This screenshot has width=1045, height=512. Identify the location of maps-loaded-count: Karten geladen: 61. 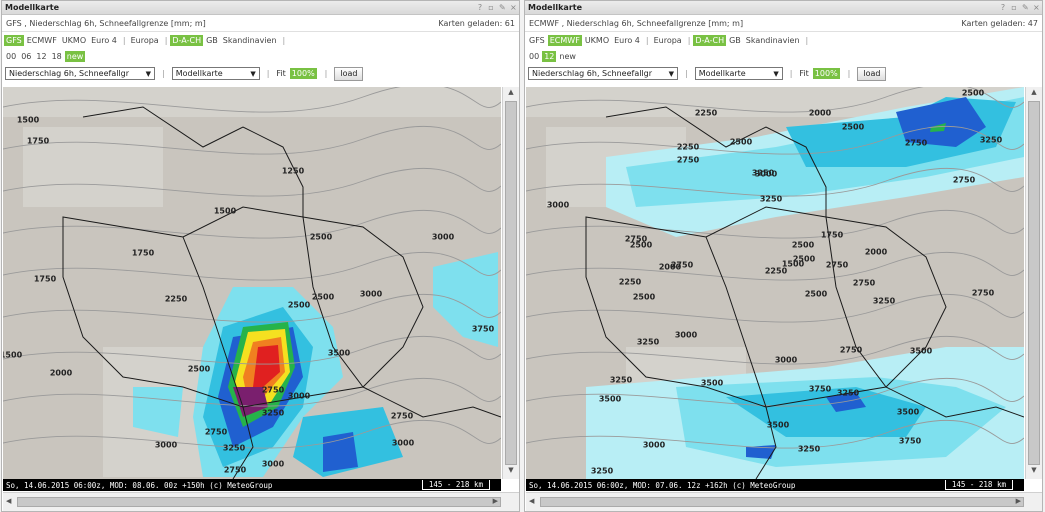
(476, 23).